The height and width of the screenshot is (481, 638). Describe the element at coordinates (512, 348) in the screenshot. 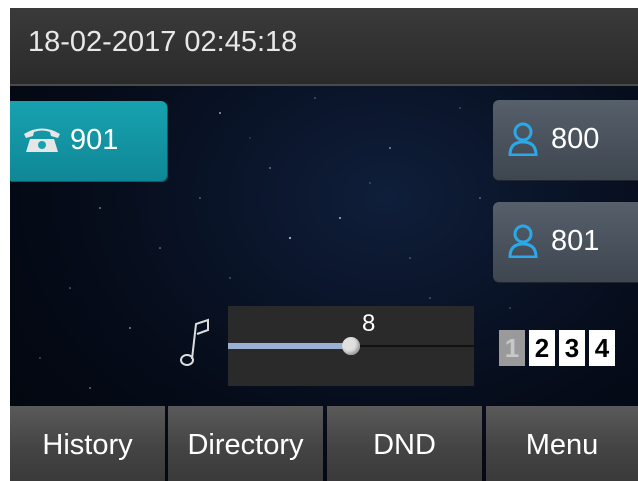

I see `page-1: 1` at that location.